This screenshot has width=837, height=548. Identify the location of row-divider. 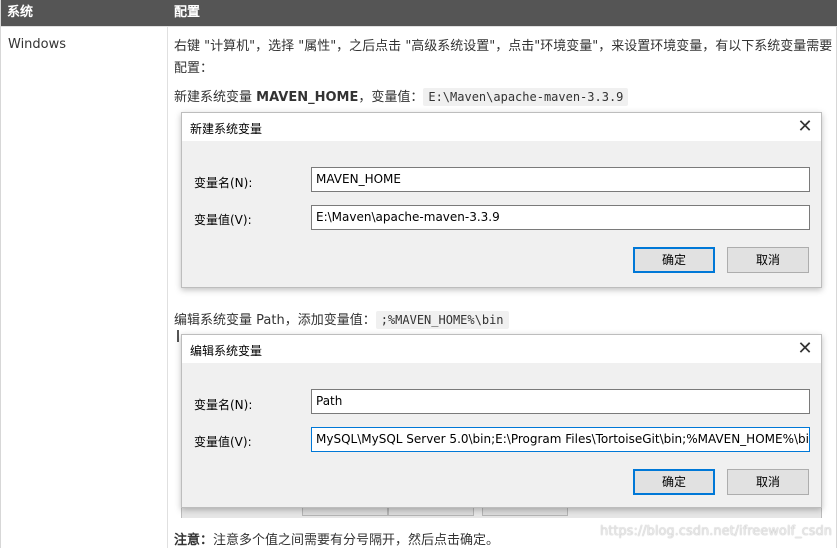
(419, 26).